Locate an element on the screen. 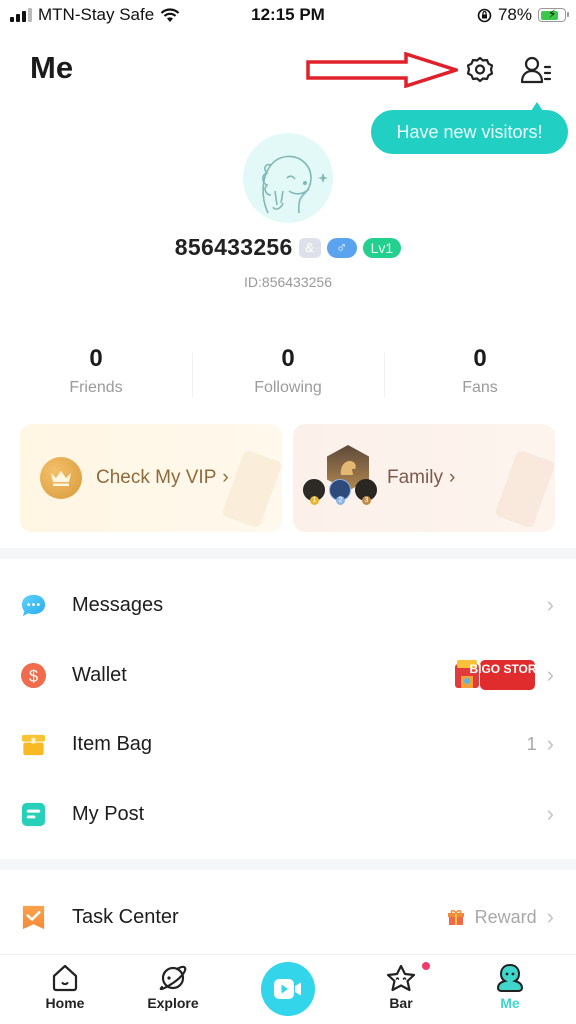 Image resolution: width=576 pixels, height=1024 pixels. family-label: Family is located at coordinates (415, 477).